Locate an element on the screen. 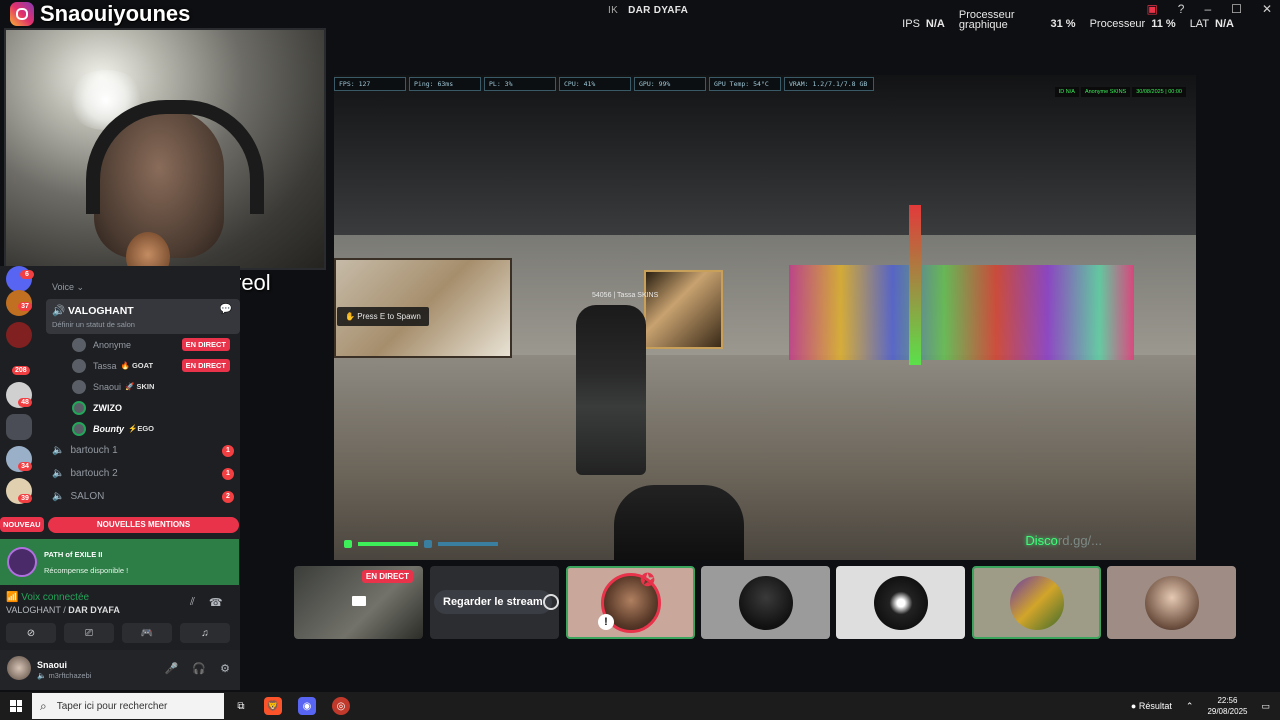  graffiti-mural is located at coordinates (961, 312).